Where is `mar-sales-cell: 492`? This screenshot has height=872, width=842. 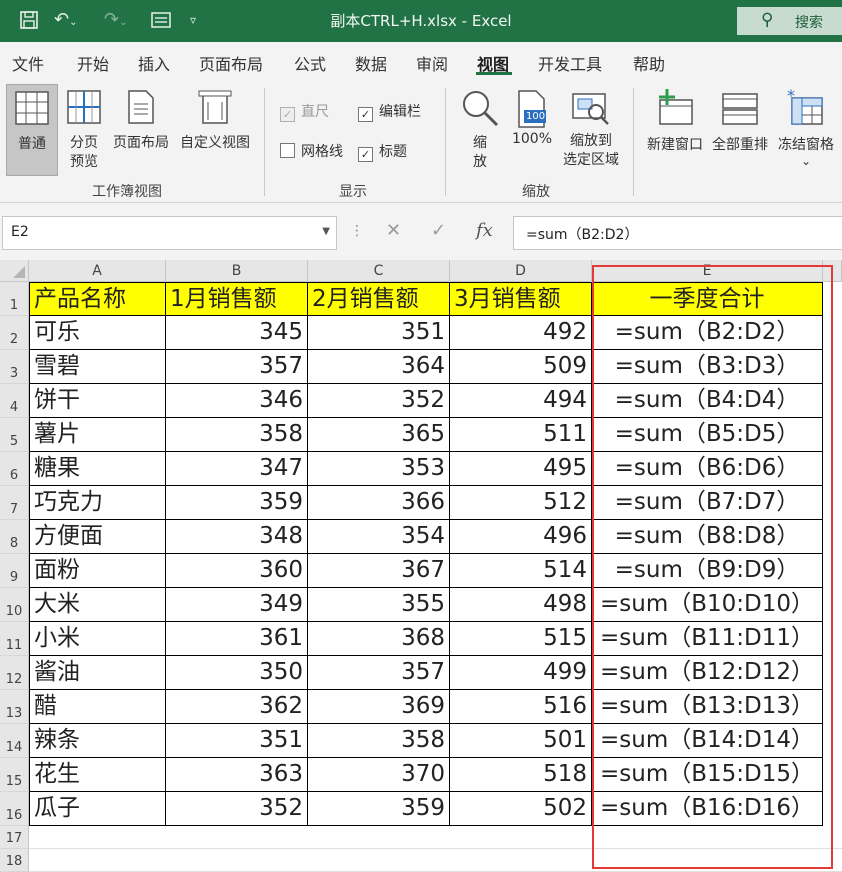 mar-sales-cell: 492 is located at coordinates (521, 333).